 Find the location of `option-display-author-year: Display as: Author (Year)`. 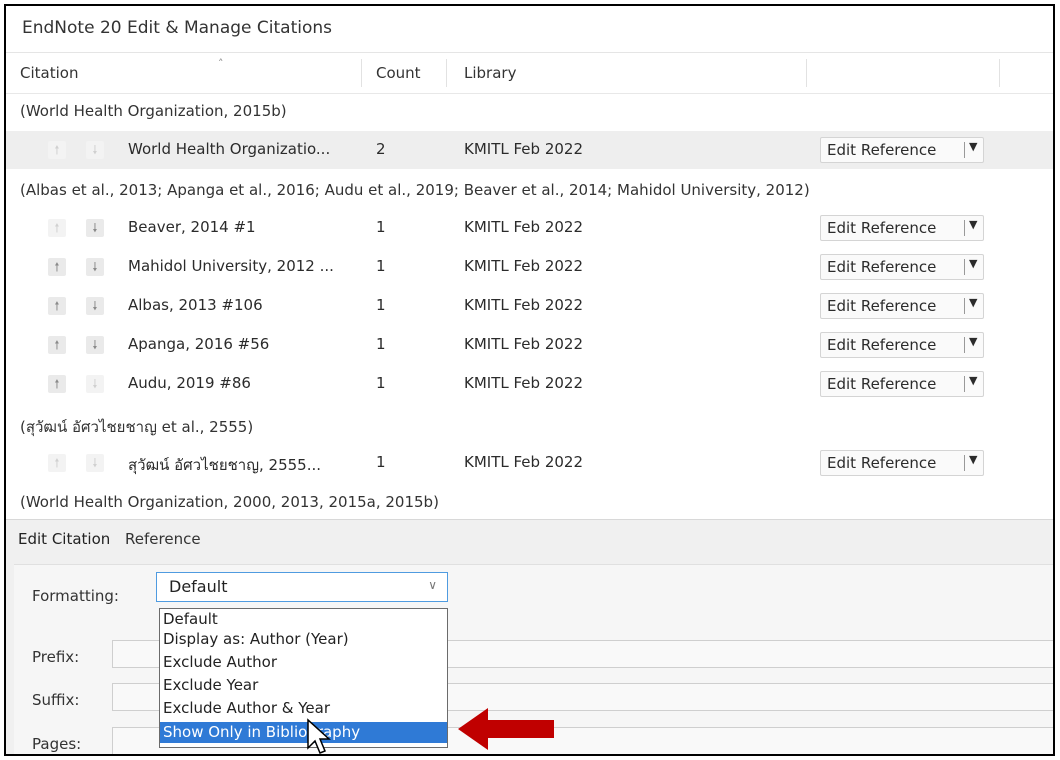

option-display-author-year: Display as: Author (Year) is located at coordinates (303, 639).